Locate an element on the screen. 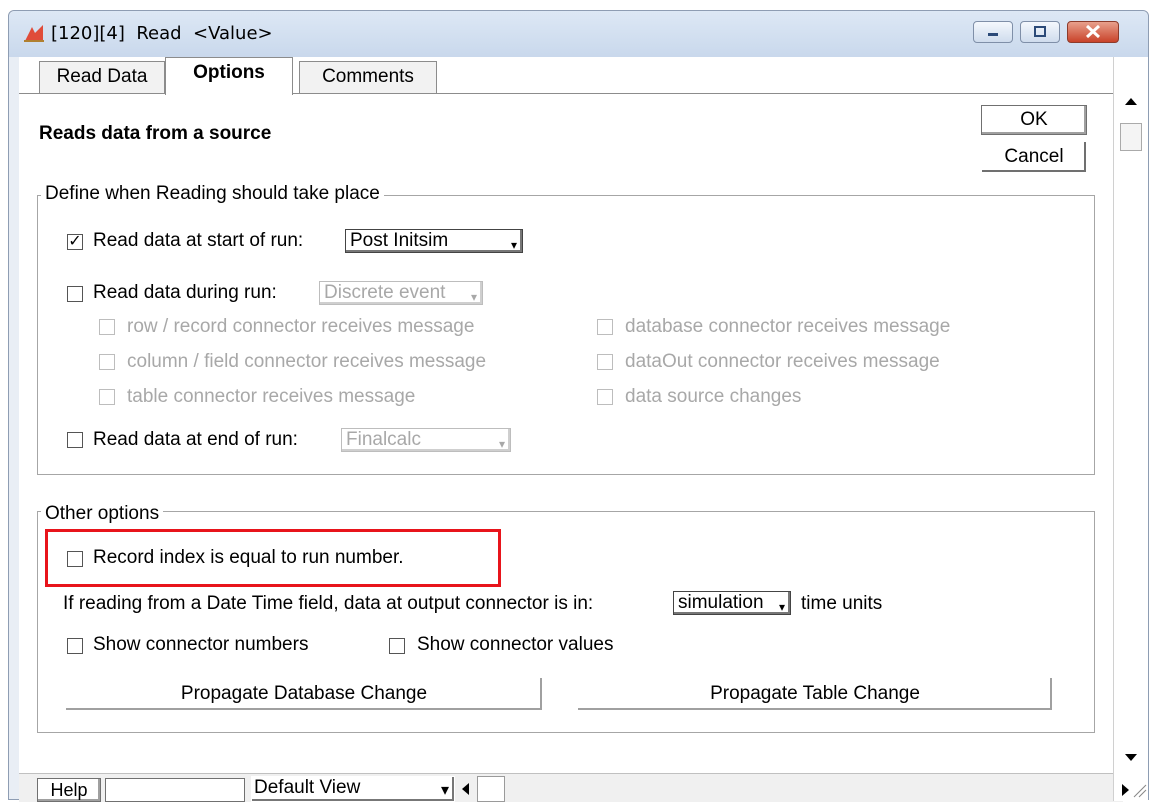  end-run-label: Read data at end of run: is located at coordinates (195, 439).